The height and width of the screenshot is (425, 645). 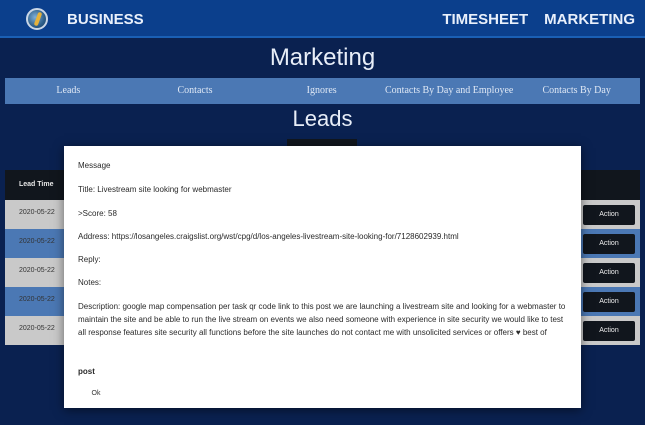 What do you see at coordinates (97, 213) in the screenshot?
I see `modal-score: >Score: 58` at bounding box center [97, 213].